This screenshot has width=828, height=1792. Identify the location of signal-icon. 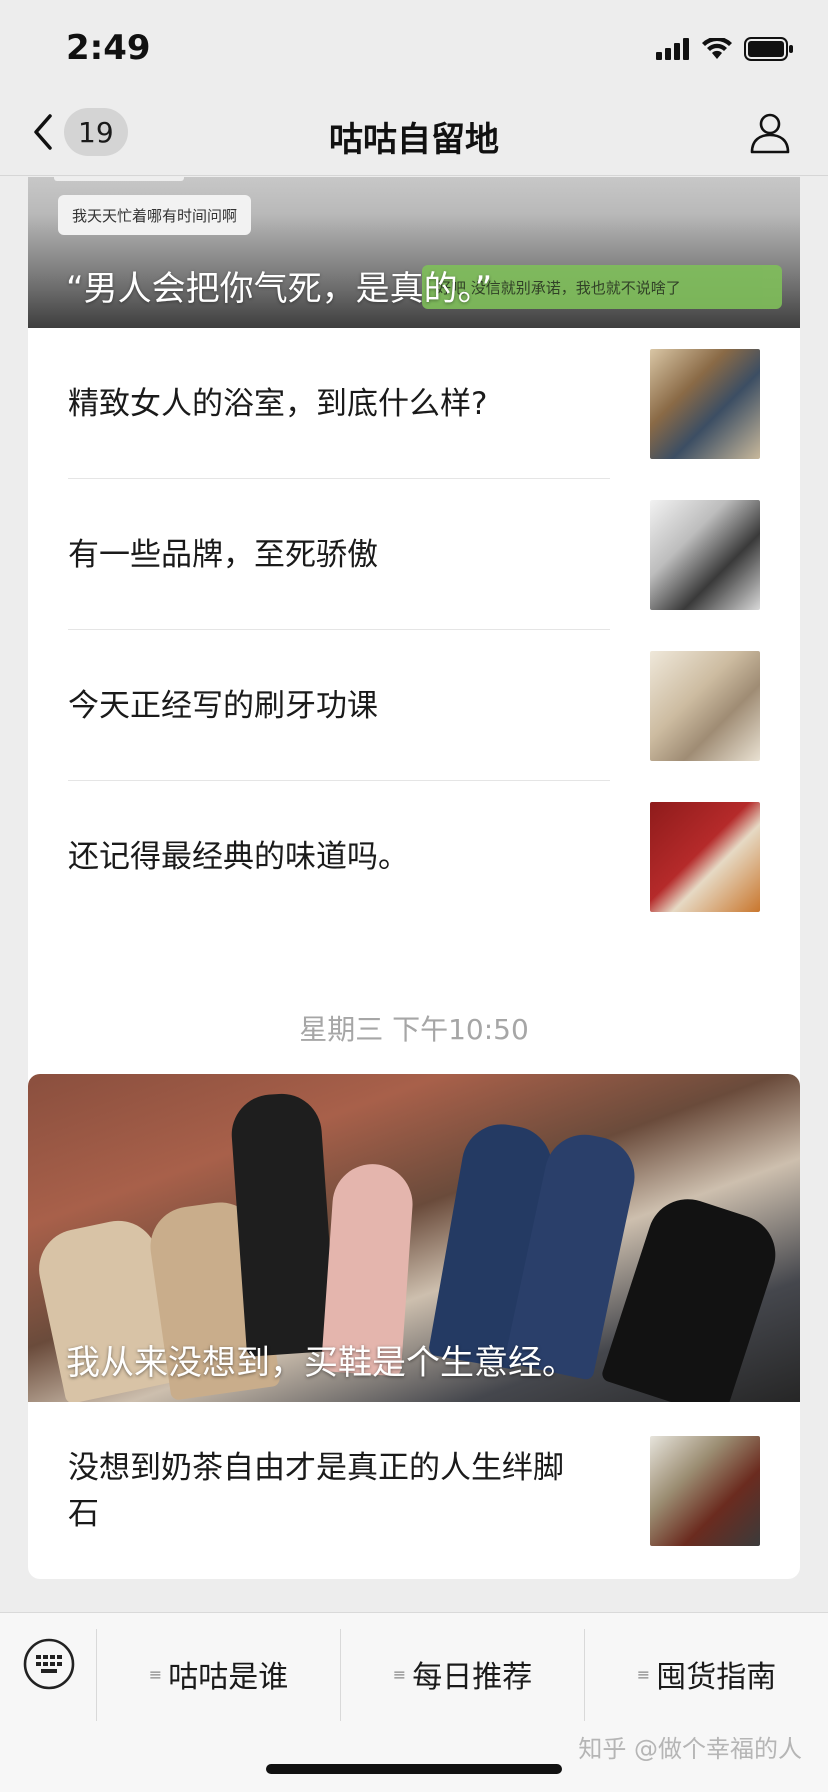
(672, 49).